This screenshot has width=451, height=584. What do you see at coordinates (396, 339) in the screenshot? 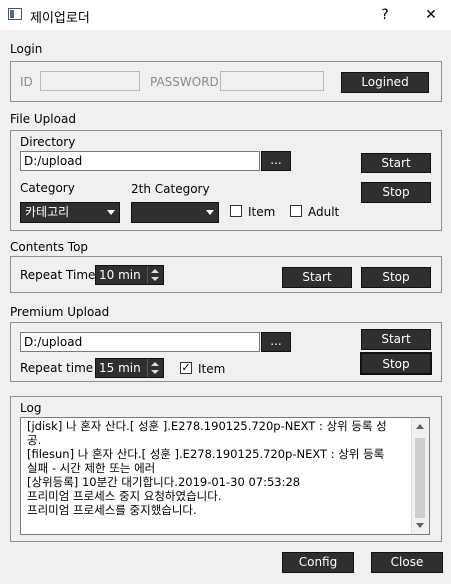
I see `premium-start-button: Start` at bounding box center [396, 339].